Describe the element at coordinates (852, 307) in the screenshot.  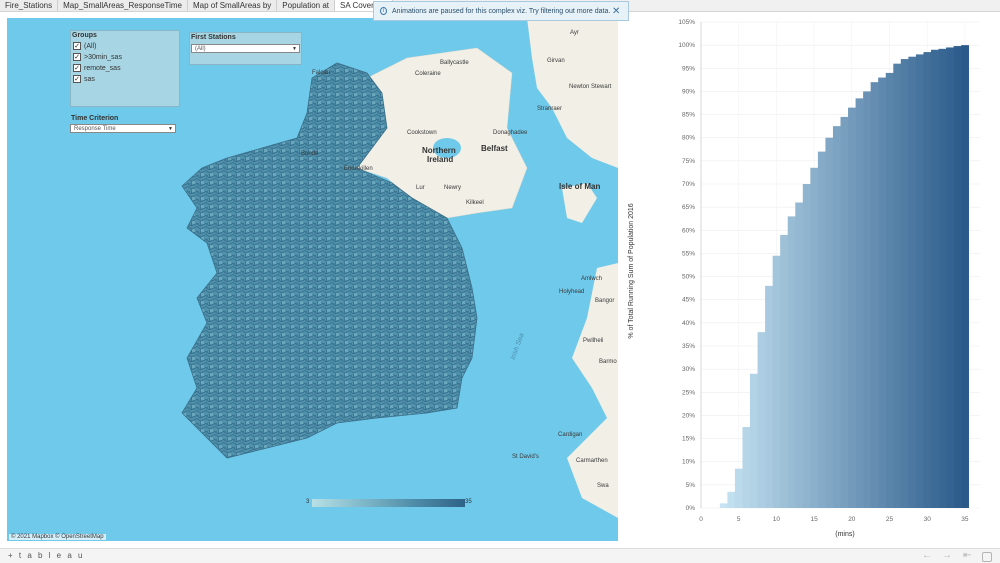
I see `bar-20-mins` at that location.